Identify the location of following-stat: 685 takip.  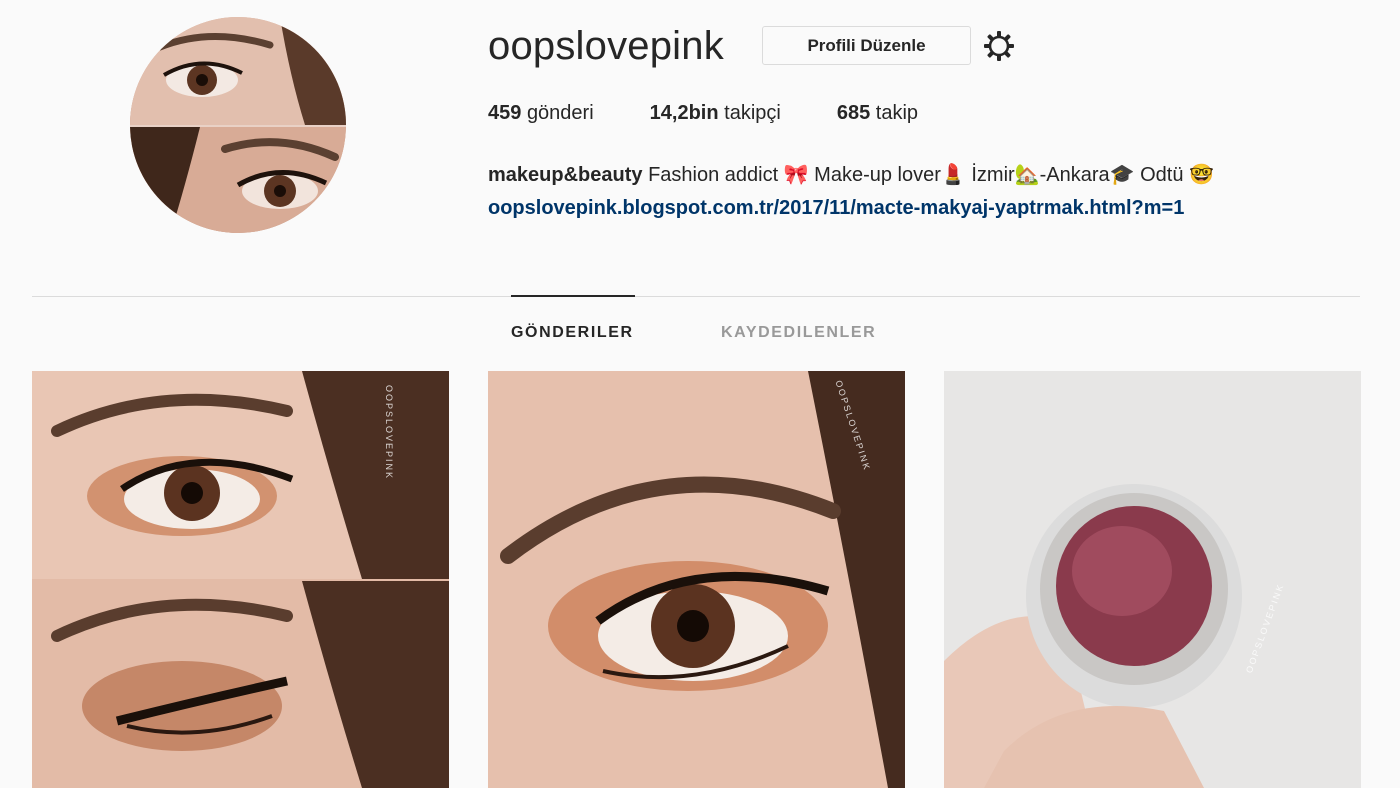
(877, 113).